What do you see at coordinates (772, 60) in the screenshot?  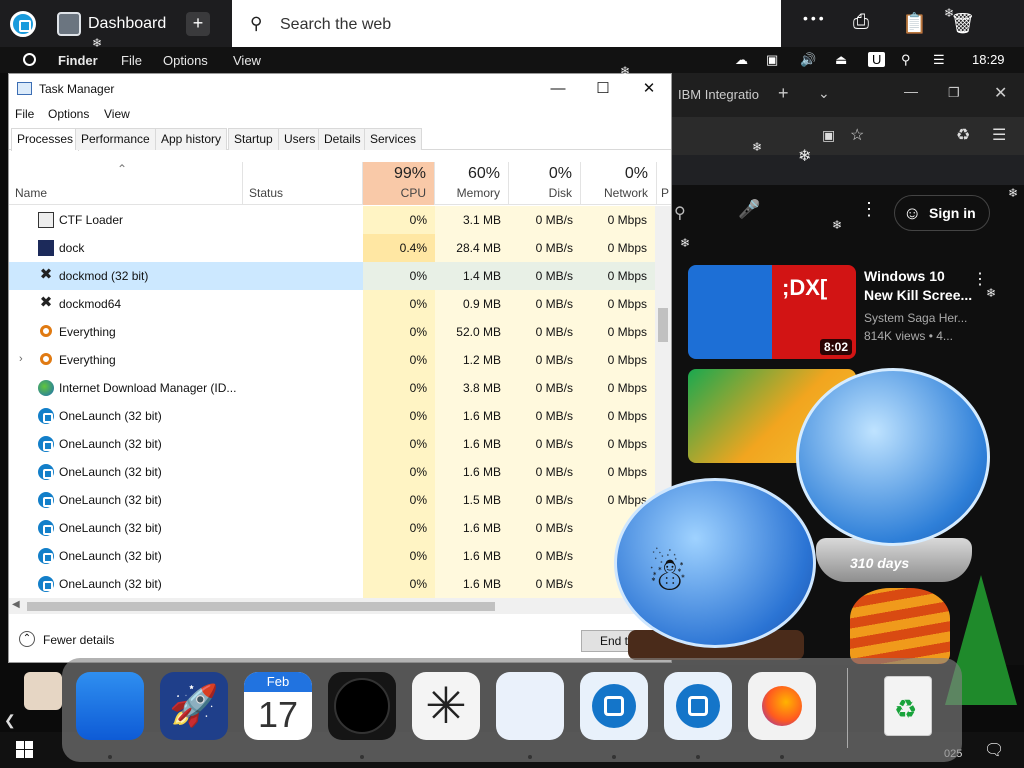 I see `network-icon: ▣` at bounding box center [772, 60].